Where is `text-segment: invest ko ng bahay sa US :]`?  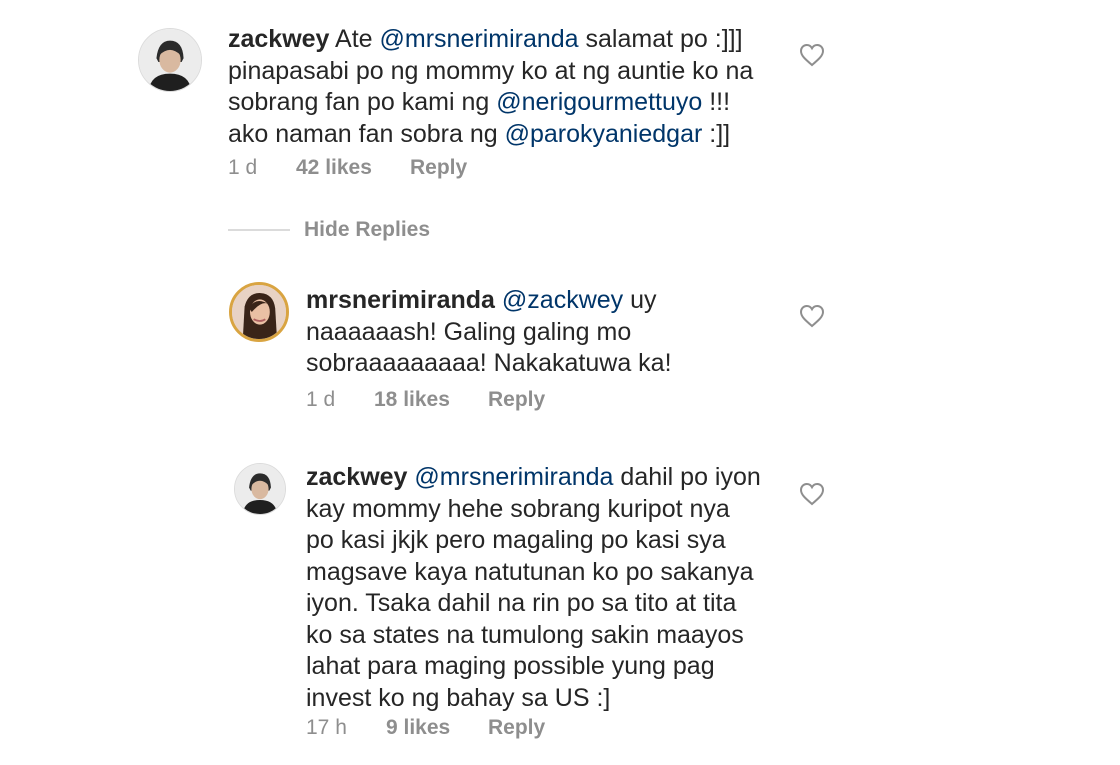 text-segment: invest ko ng bahay sa US :] is located at coordinates (458, 697).